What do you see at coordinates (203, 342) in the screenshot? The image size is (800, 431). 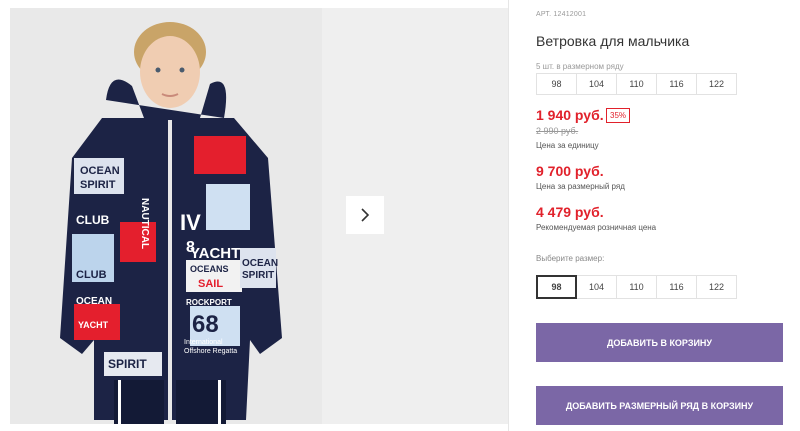 I see `print-word: International` at bounding box center [203, 342].